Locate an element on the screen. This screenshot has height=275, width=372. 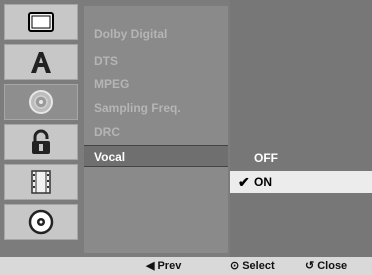
tile-lock is located at coordinates (41, 142).